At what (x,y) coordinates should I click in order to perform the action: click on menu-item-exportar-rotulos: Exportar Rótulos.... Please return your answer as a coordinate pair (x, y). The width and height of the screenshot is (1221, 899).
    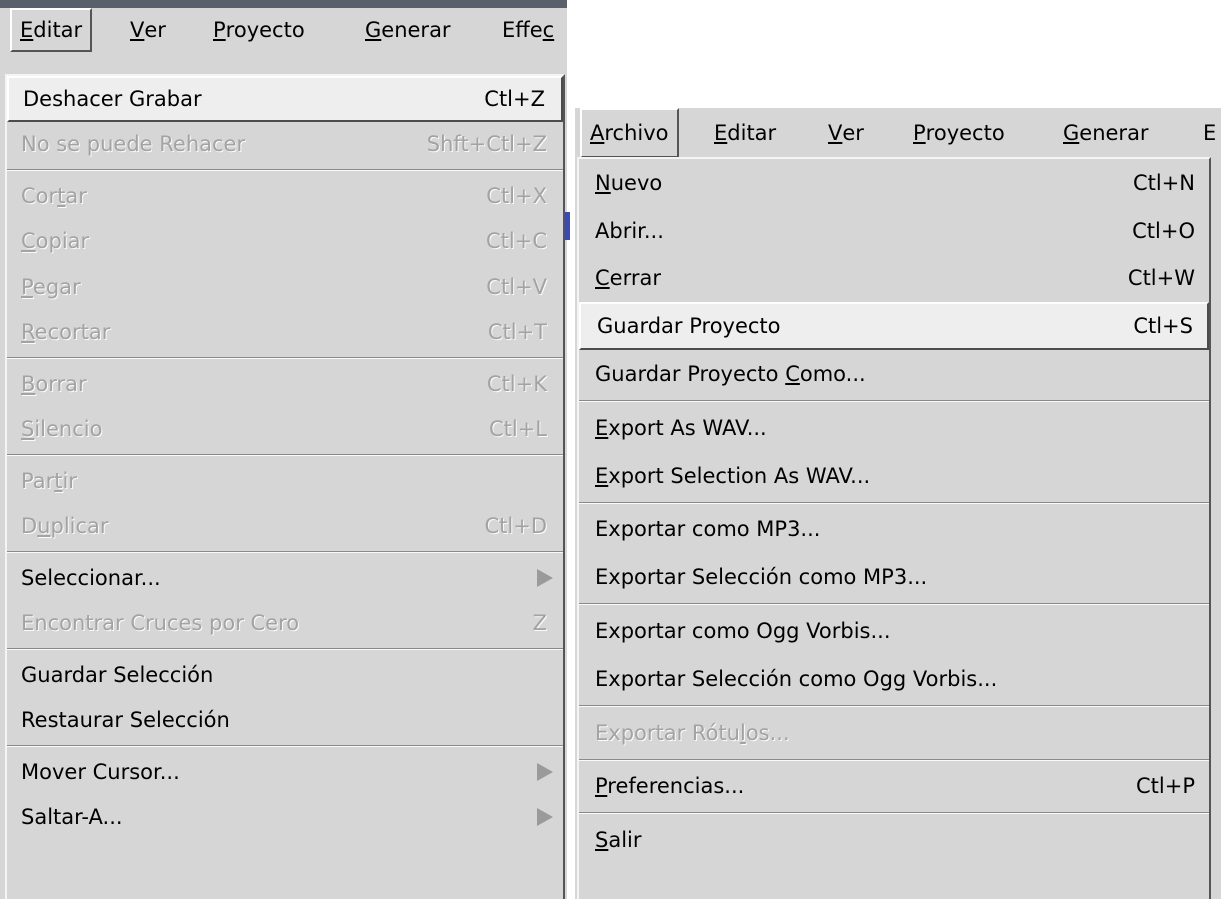
    Looking at the image, I should click on (894, 733).